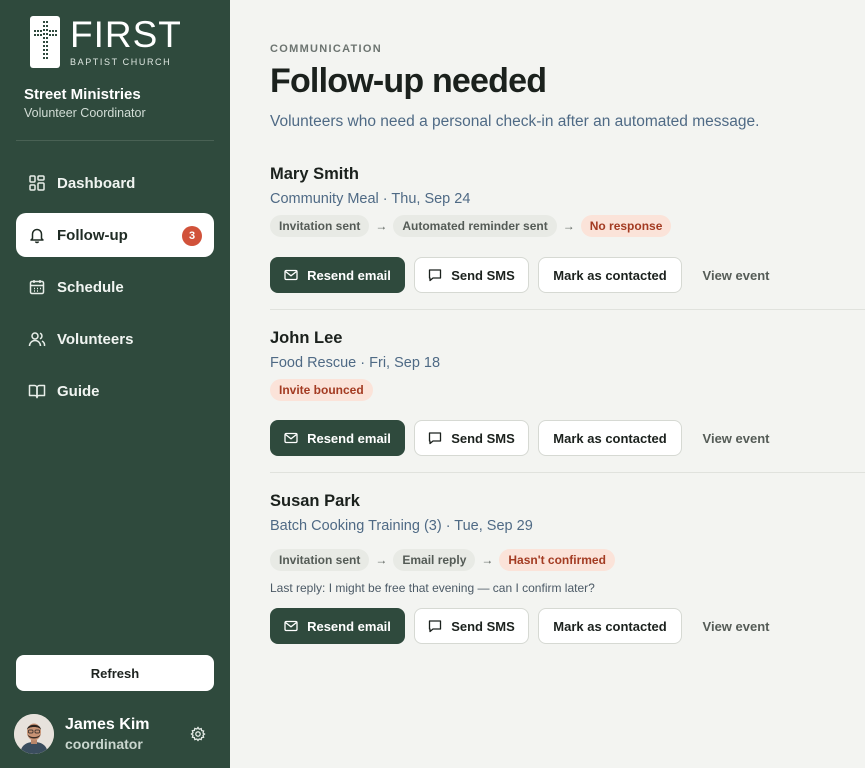  What do you see at coordinates (107, 724) in the screenshot?
I see `user-name: James Kim` at bounding box center [107, 724].